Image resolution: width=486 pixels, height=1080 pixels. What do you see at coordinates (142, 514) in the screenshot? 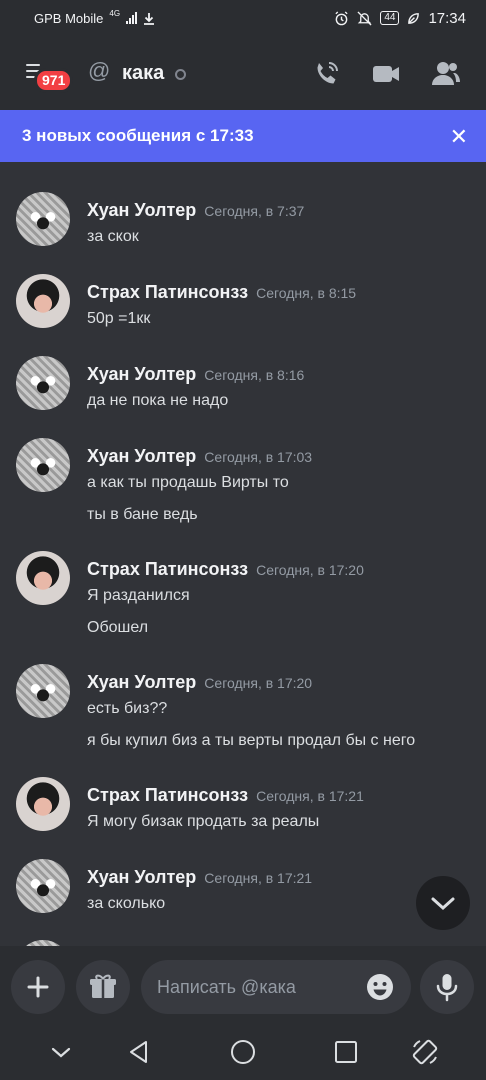
I see `message-text: ты в бане ведь` at bounding box center [142, 514].